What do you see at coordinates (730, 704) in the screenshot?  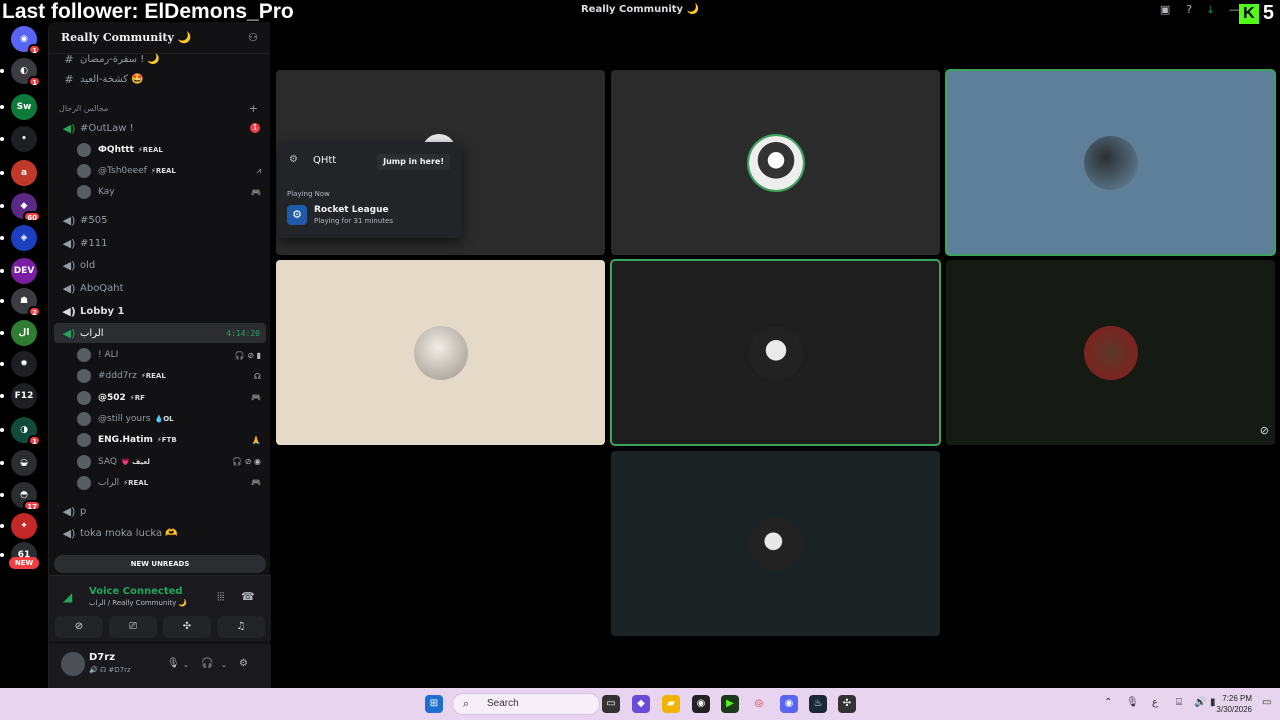 I see `kick-app-icon: ▶` at bounding box center [730, 704].